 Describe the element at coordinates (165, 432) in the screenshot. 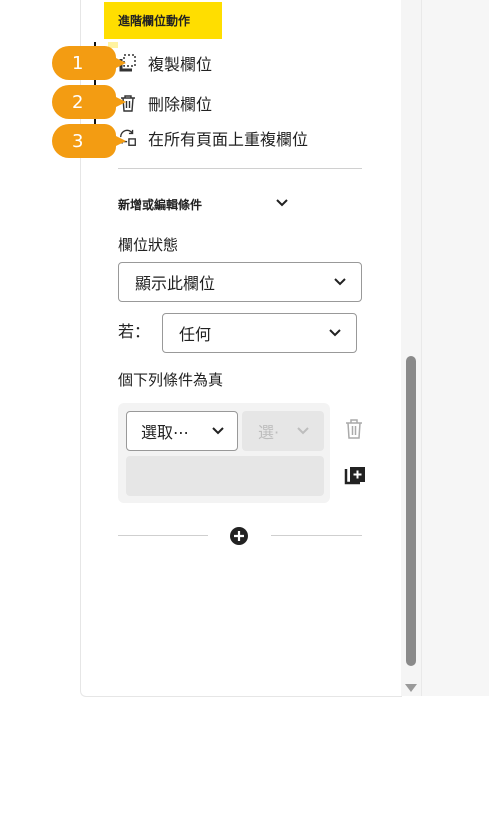

I see `condition-field-placeholder: 選取⋯` at that location.